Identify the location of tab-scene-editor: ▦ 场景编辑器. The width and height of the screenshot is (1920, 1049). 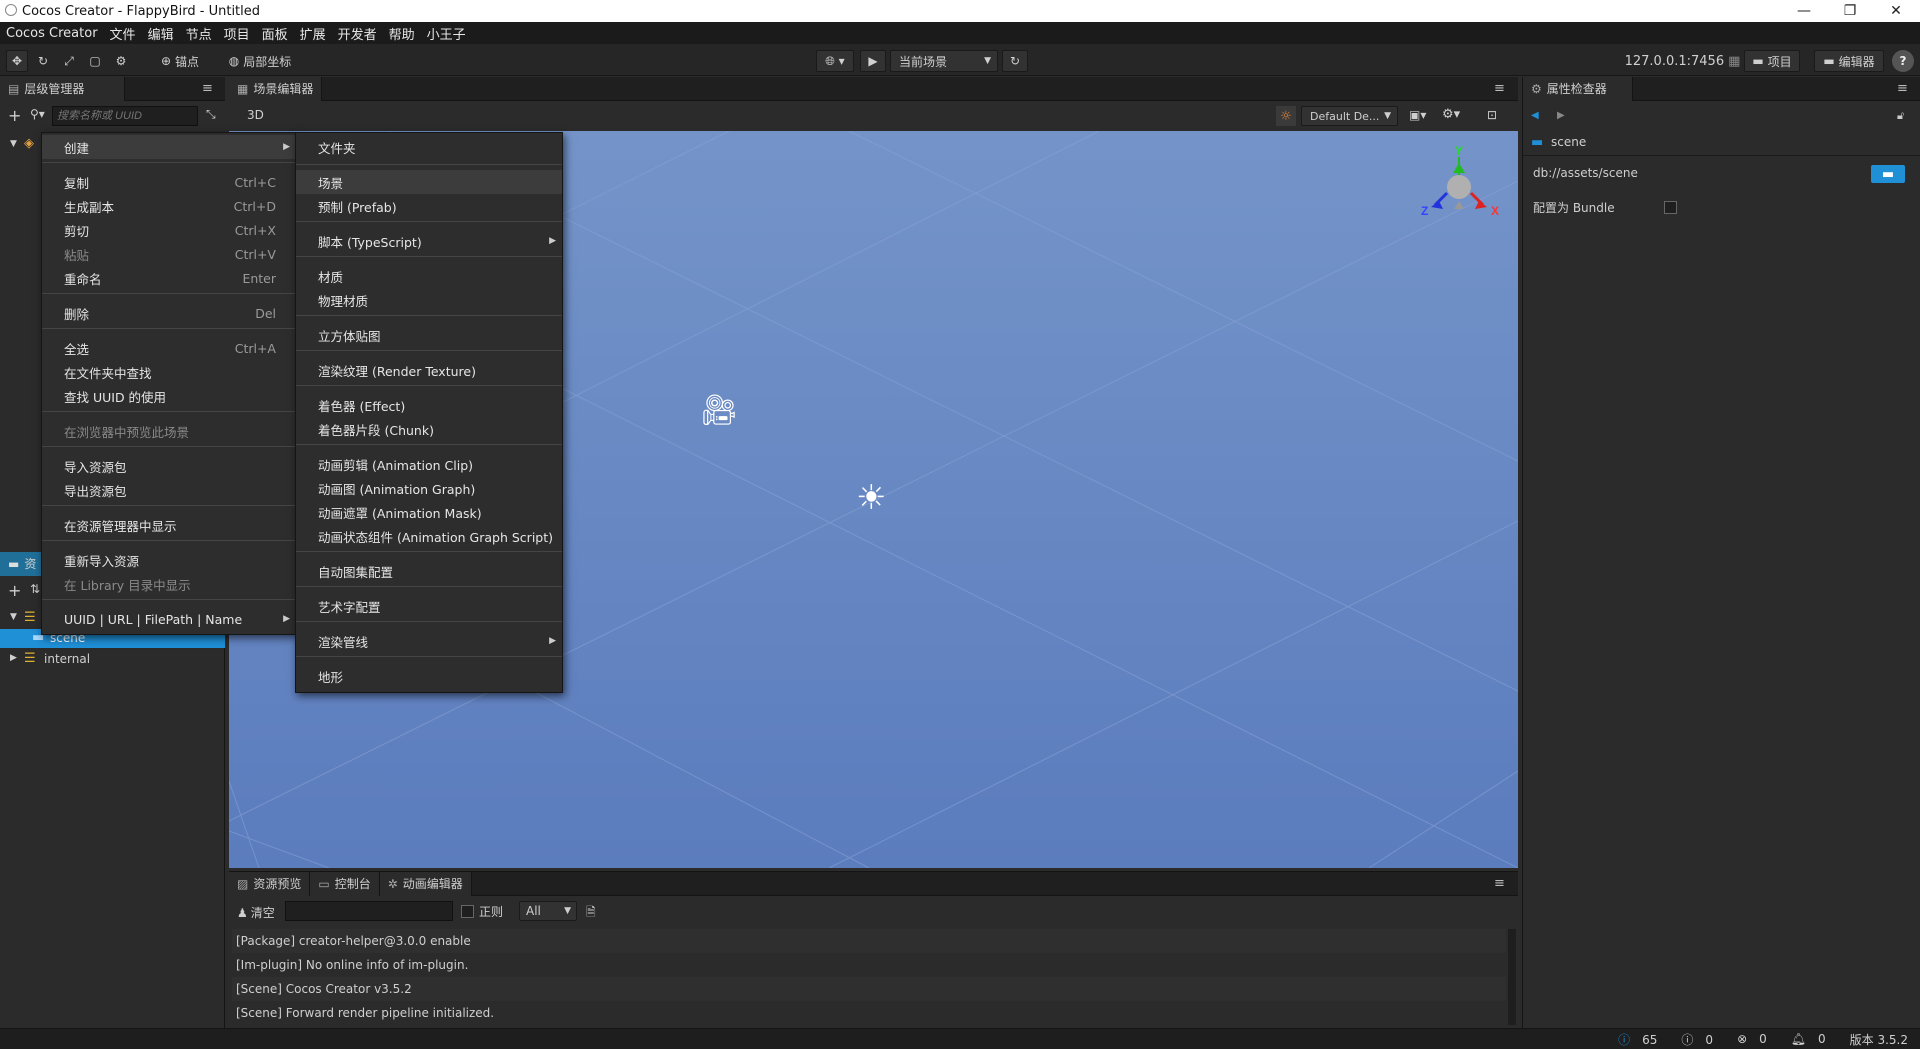
(276, 88).